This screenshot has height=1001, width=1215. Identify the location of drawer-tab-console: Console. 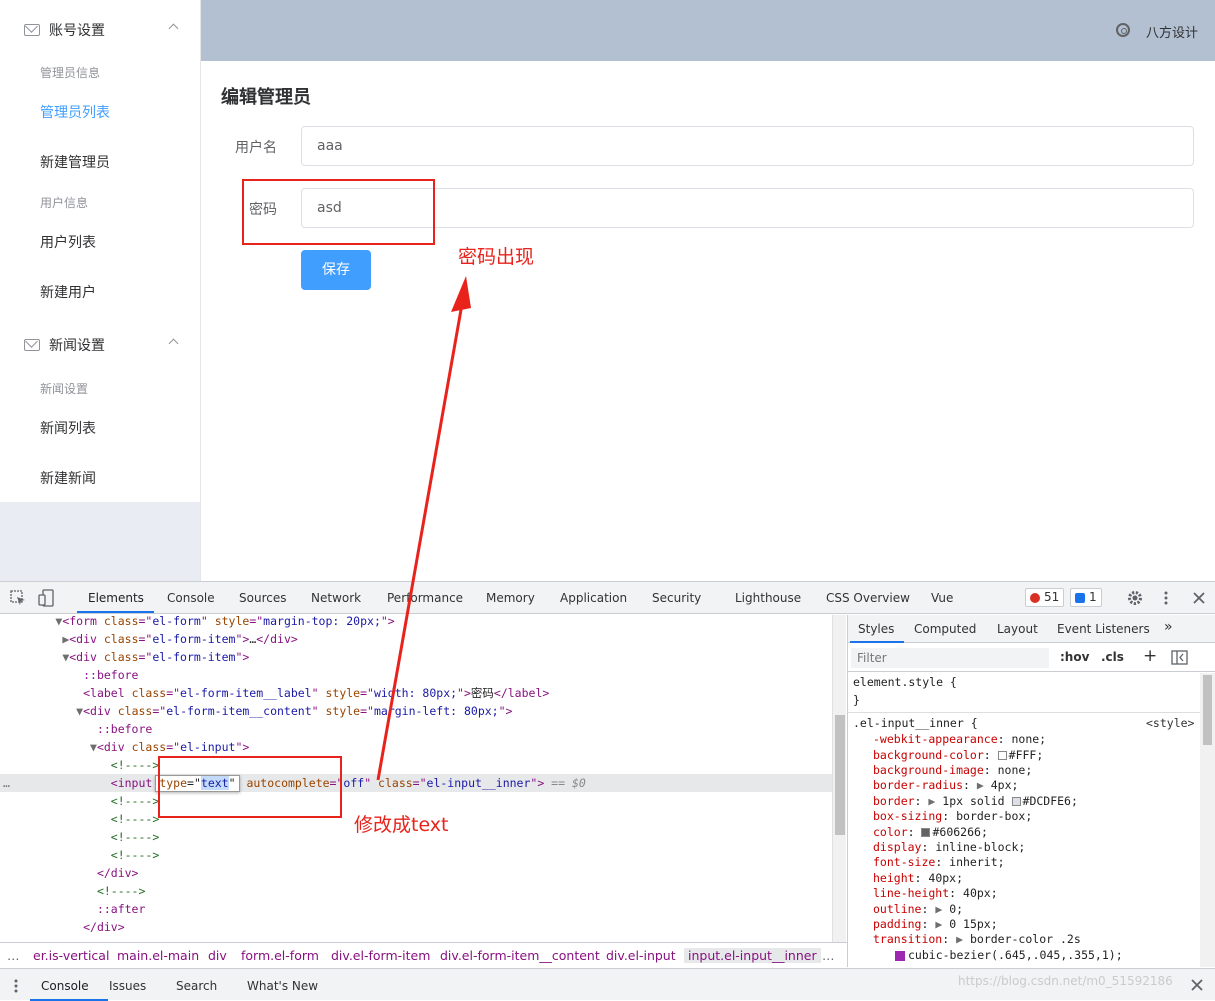
(65, 986).